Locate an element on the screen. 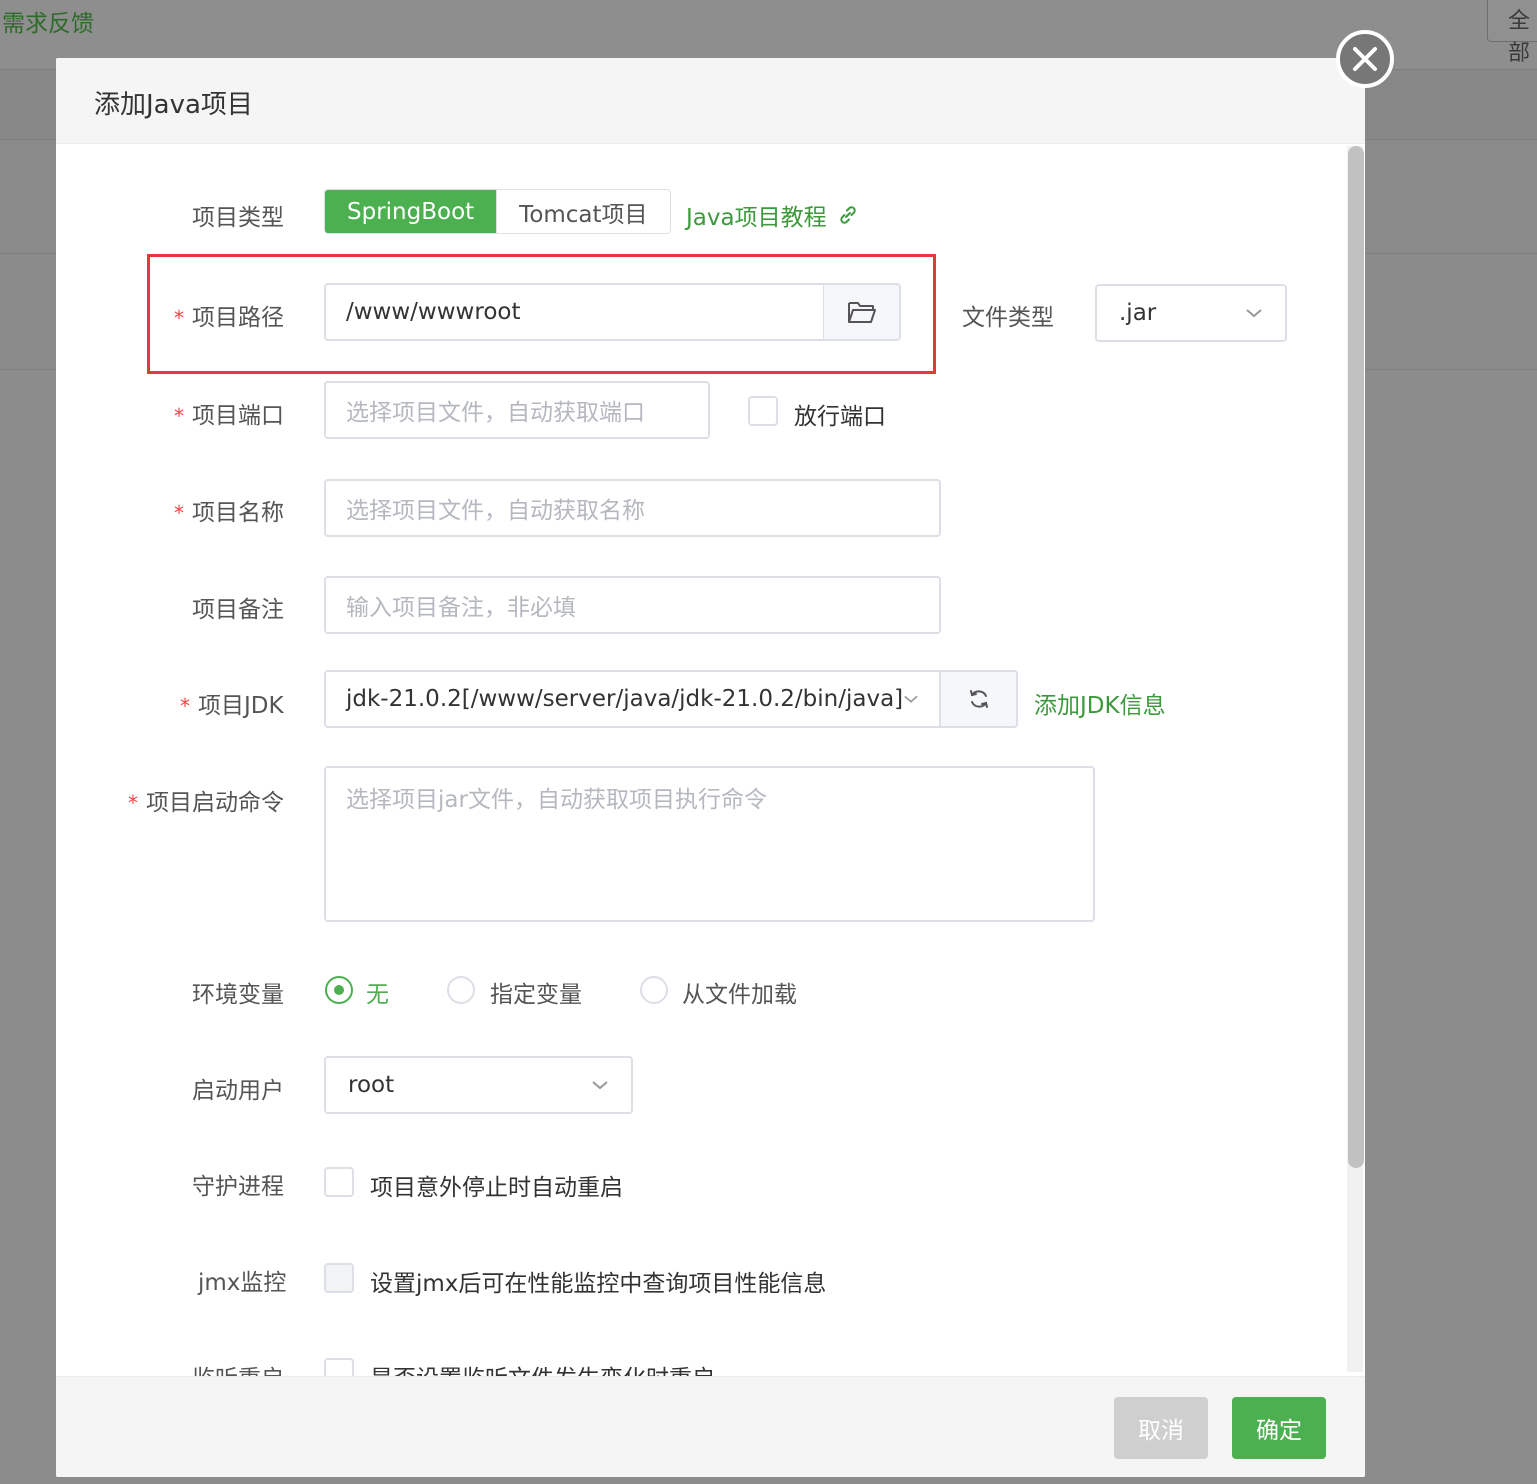  project-type-label: 项目类型 is located at coordinates (238, 218).